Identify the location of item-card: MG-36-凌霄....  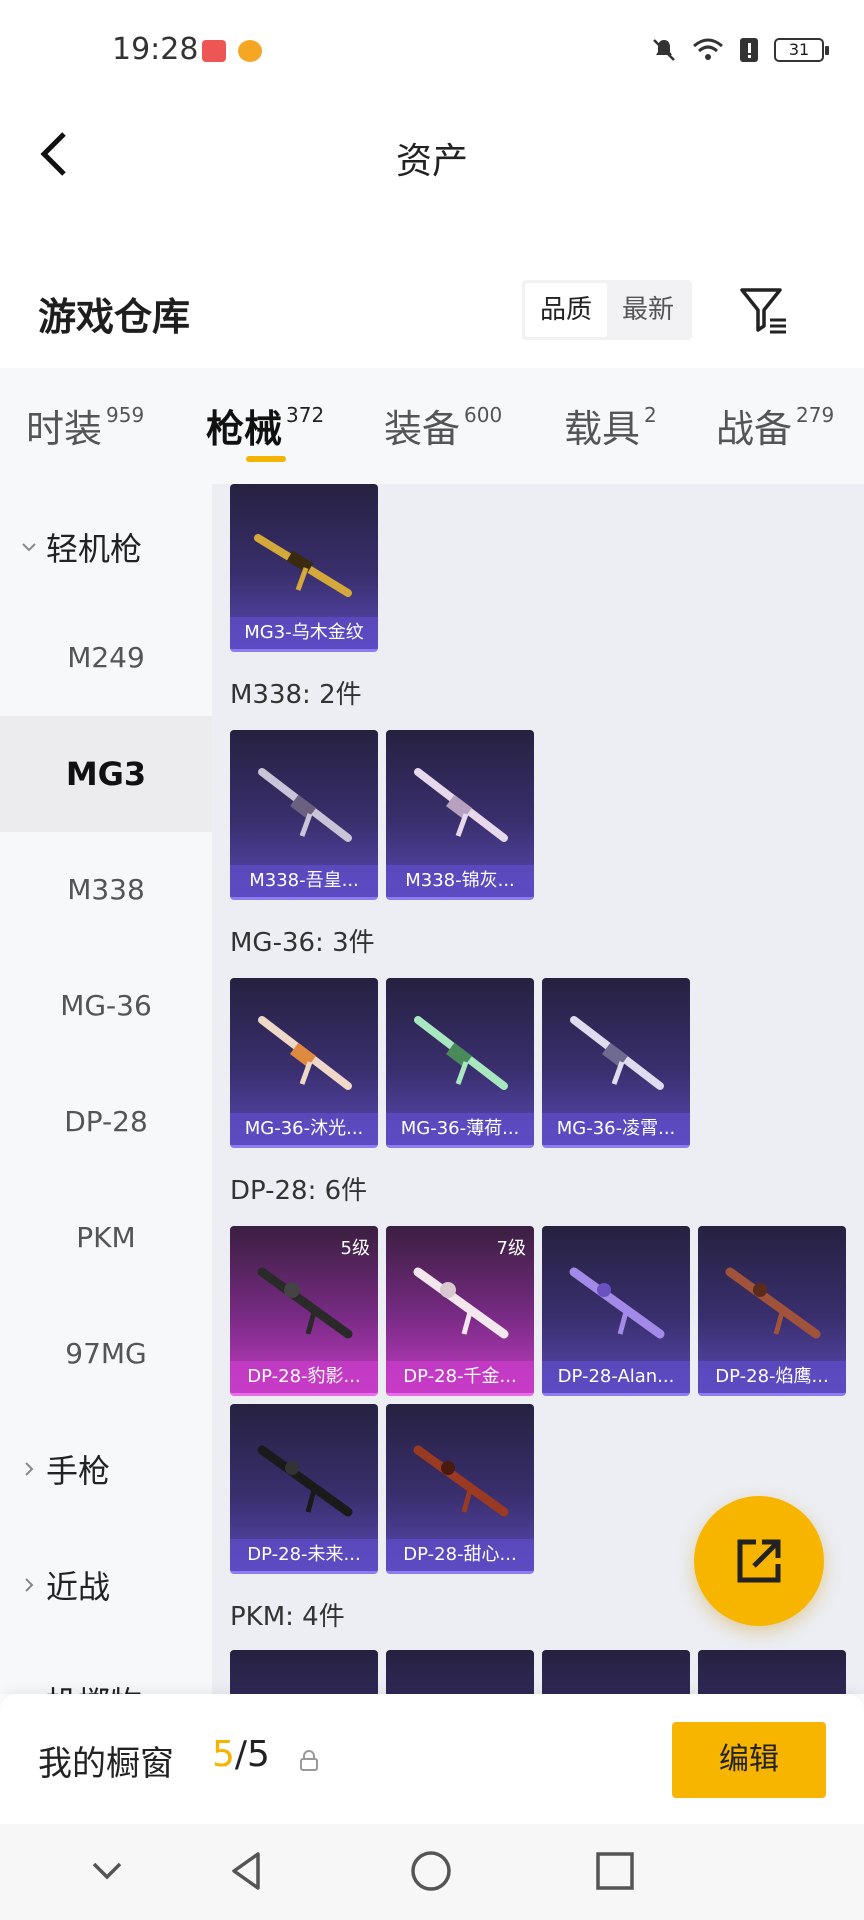
(616, 1063).